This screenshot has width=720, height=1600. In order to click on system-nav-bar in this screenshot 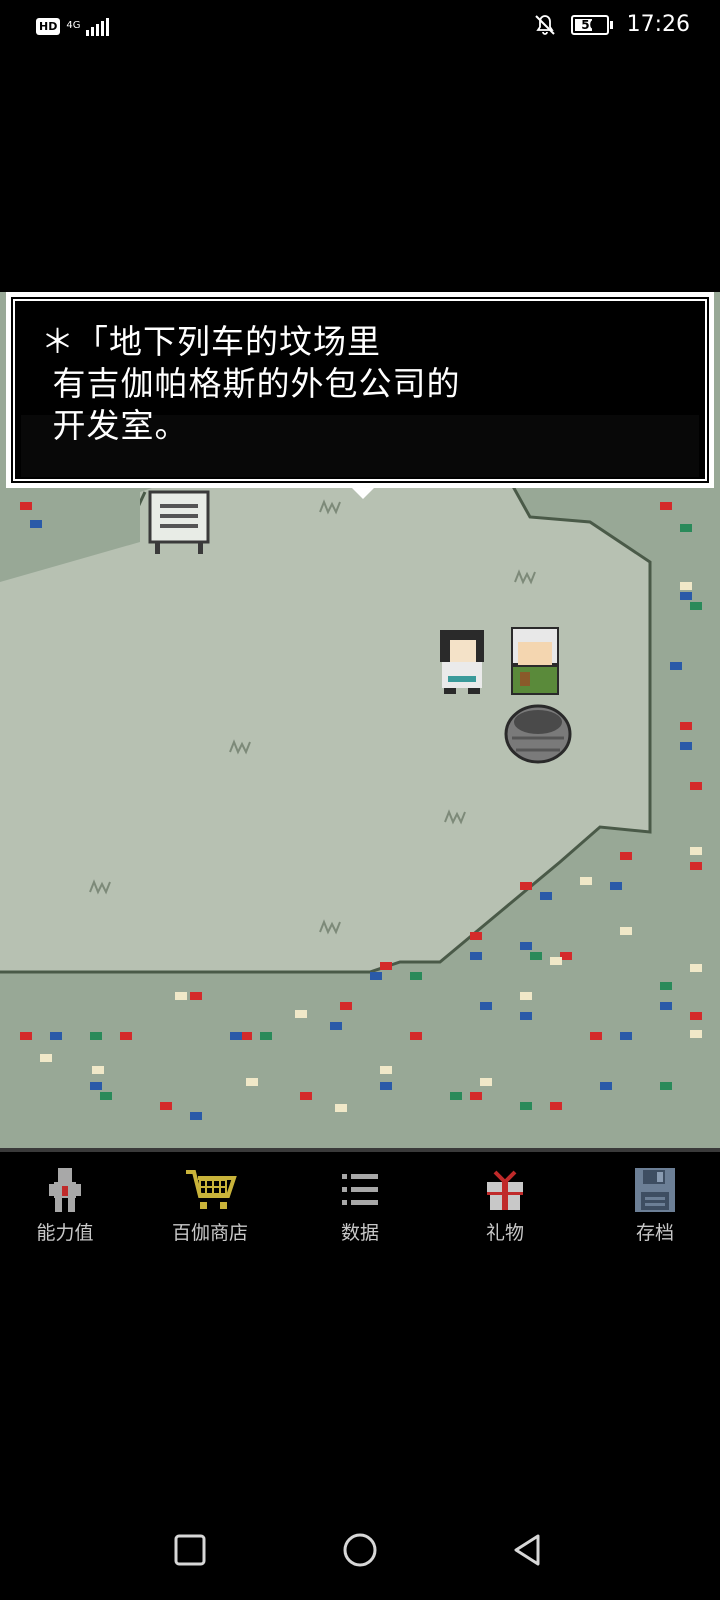, I will do `click(360, 1550)`.